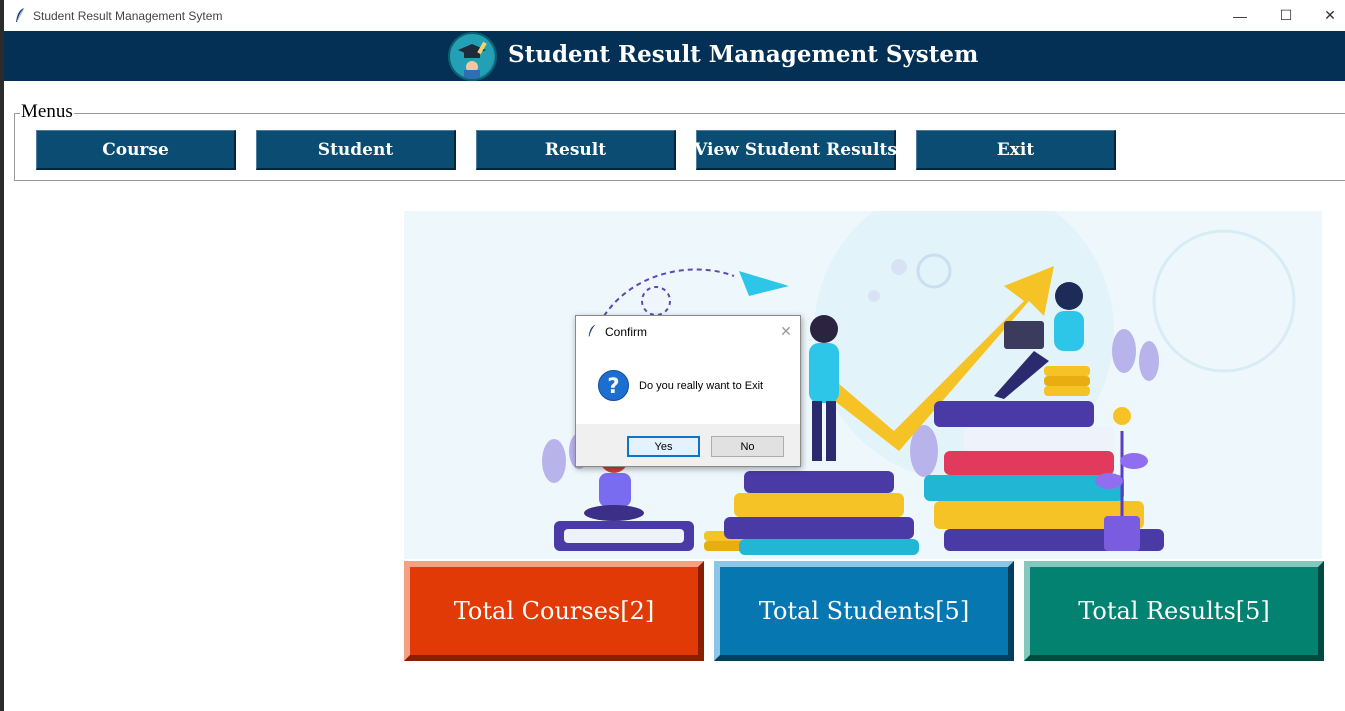  Describe the element at coordinates (128, 16) in the screenshot. I see `window-title: Student Result Management Sytem` at that location.